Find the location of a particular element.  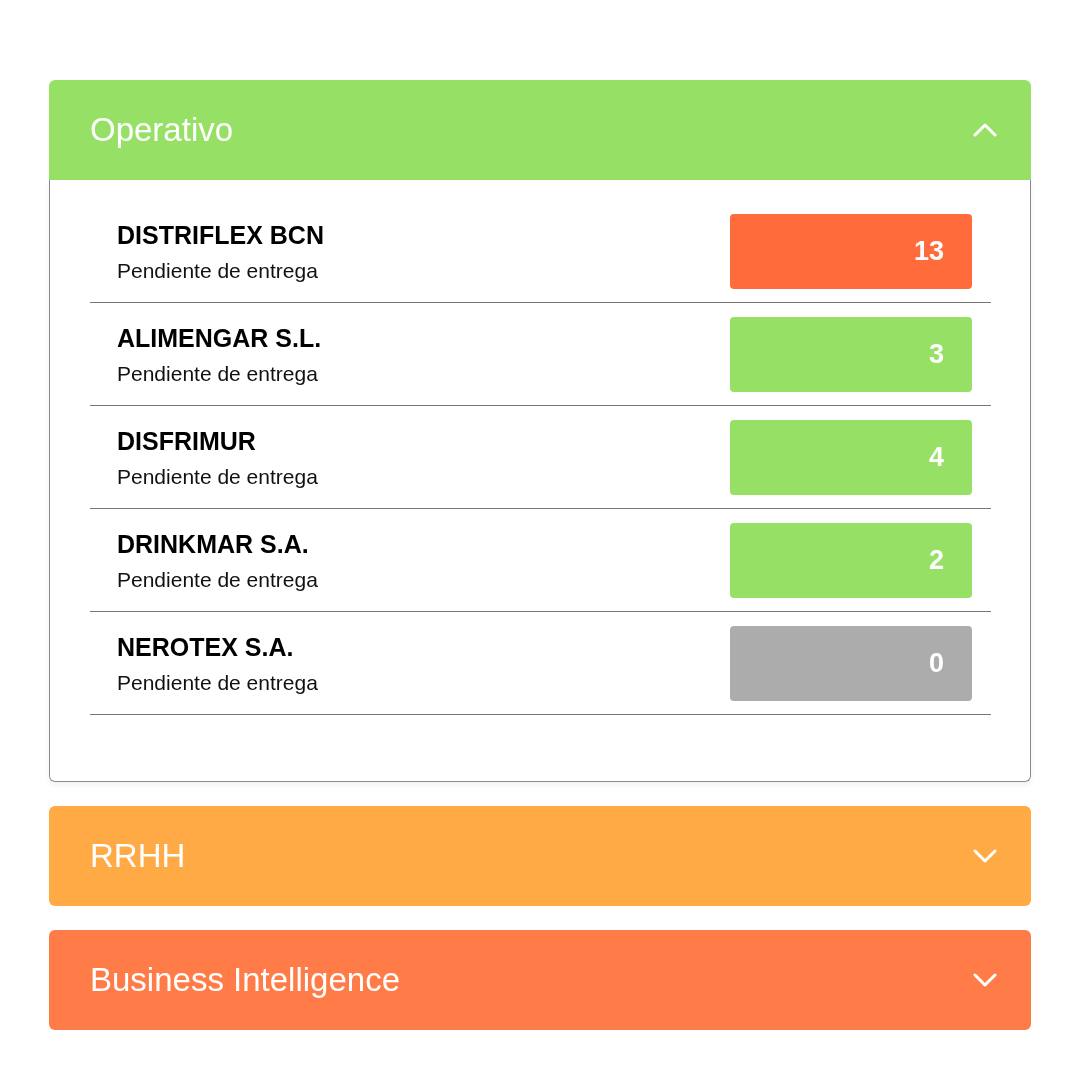

list-row: NEROTEX S.A. Pendiente de entrega 0 is located at coordinates (540, 663).